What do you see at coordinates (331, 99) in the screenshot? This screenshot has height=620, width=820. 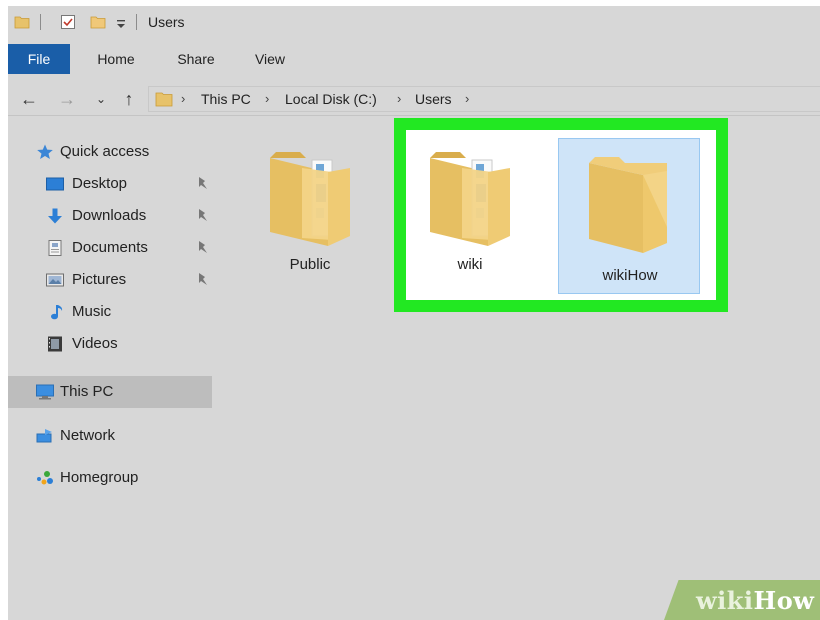 I see `breadcrumb-local-disk: Local Disk (C:)` at bounding box center [331, 99].